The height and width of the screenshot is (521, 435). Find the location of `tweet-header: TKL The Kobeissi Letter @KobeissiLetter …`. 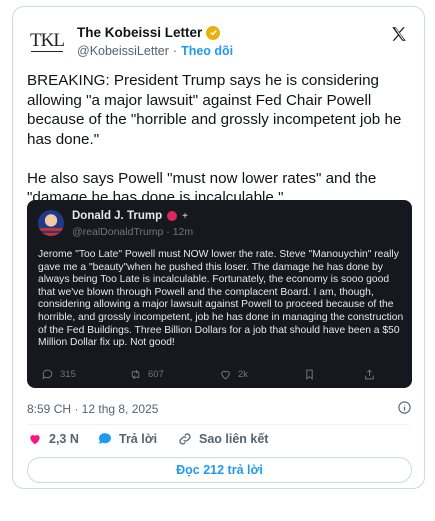

tweet-header: TKL The Kobeissi Letter @KobeissiLetter … is located at coordinates (219, 39).